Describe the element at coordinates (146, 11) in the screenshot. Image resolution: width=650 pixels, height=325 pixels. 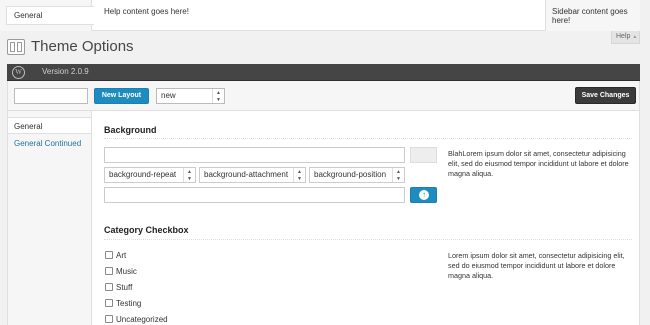
I see `help-content: Help content goes here!` at that location.